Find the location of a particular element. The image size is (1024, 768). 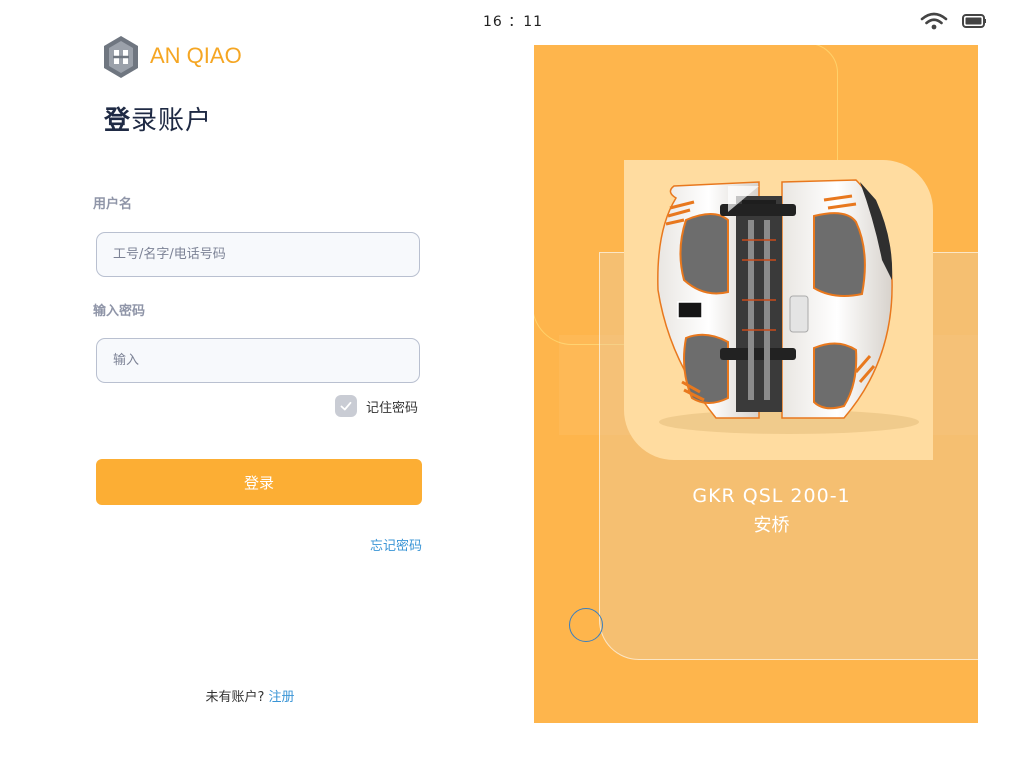

password-label: 输入密码 is located at coordinates (119, 311).